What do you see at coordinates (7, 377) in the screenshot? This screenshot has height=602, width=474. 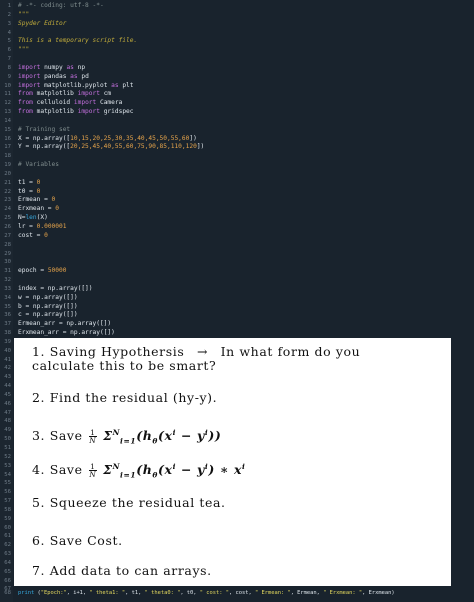 I see `line-number: 43` at bounding box center [7, 377].